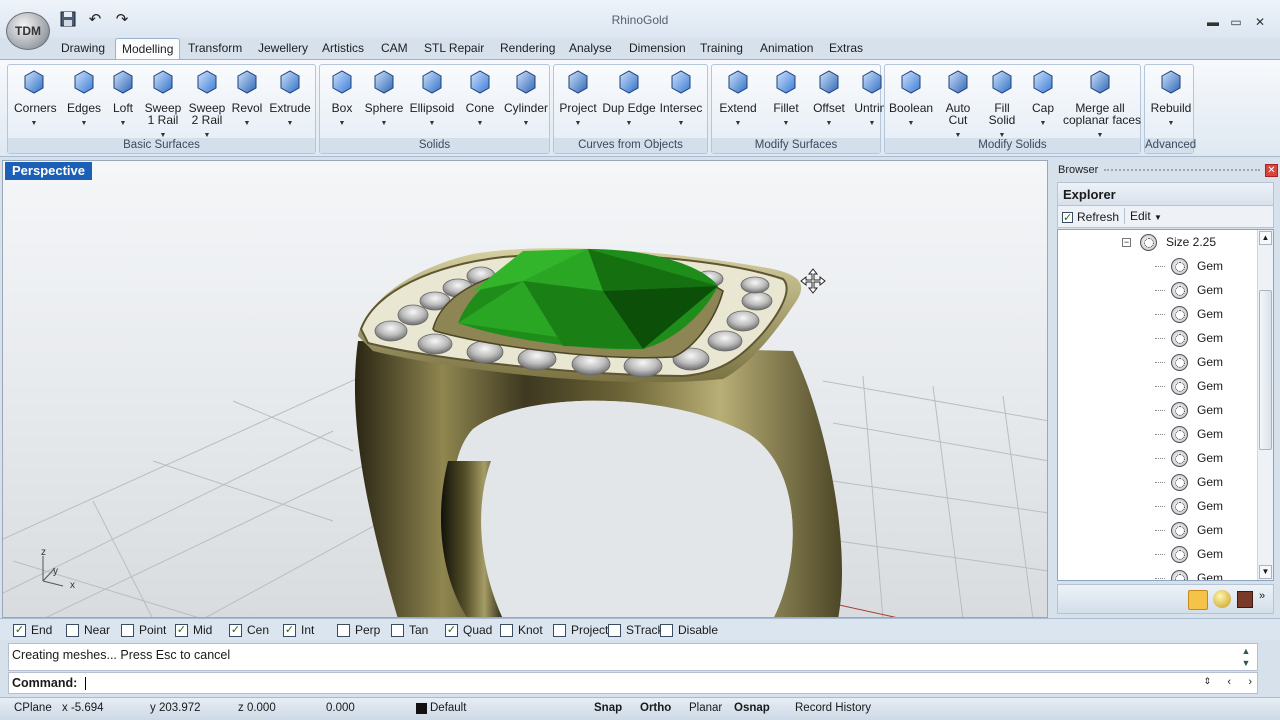 This screenshot has width=1280, height=720. What do you see at coordinates (958, 105) in the screenshot?
I see `auto-cut-button: Auto Cut ▼` at bounding box center [958, 105].